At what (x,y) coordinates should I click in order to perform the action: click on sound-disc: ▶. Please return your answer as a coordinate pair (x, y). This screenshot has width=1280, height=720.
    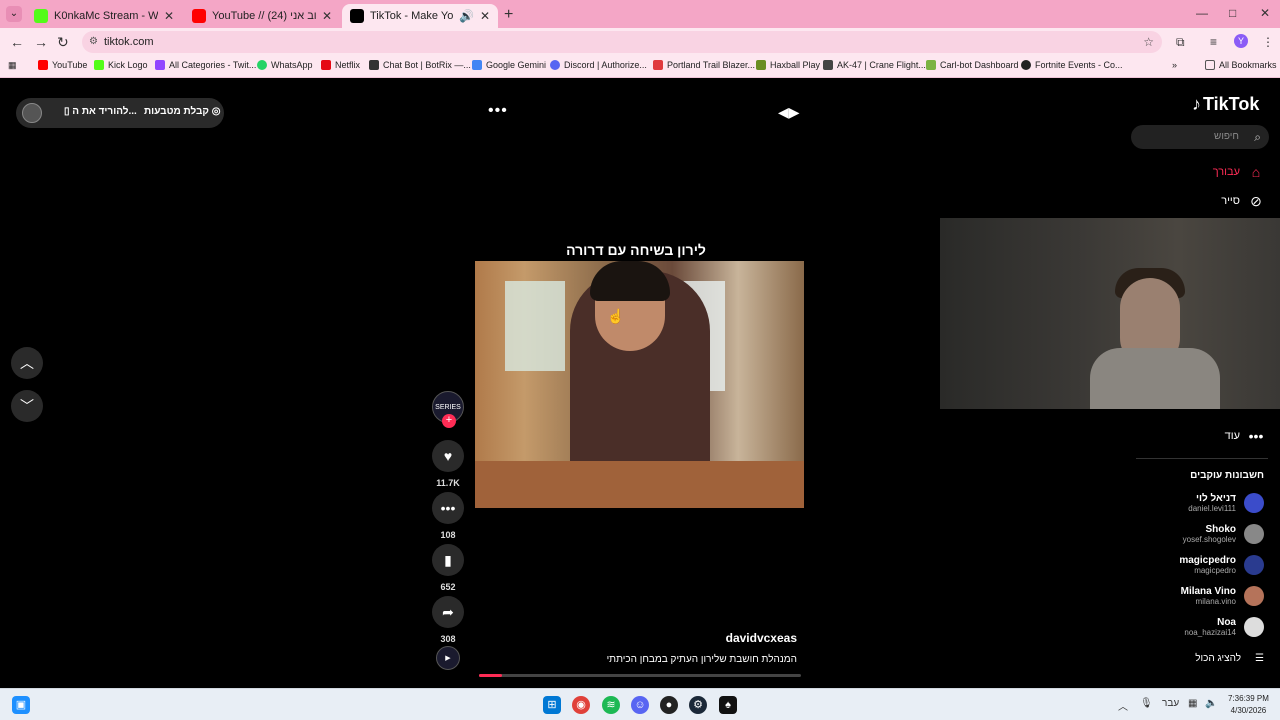
    Looking at the image, I should click on (448, 658).